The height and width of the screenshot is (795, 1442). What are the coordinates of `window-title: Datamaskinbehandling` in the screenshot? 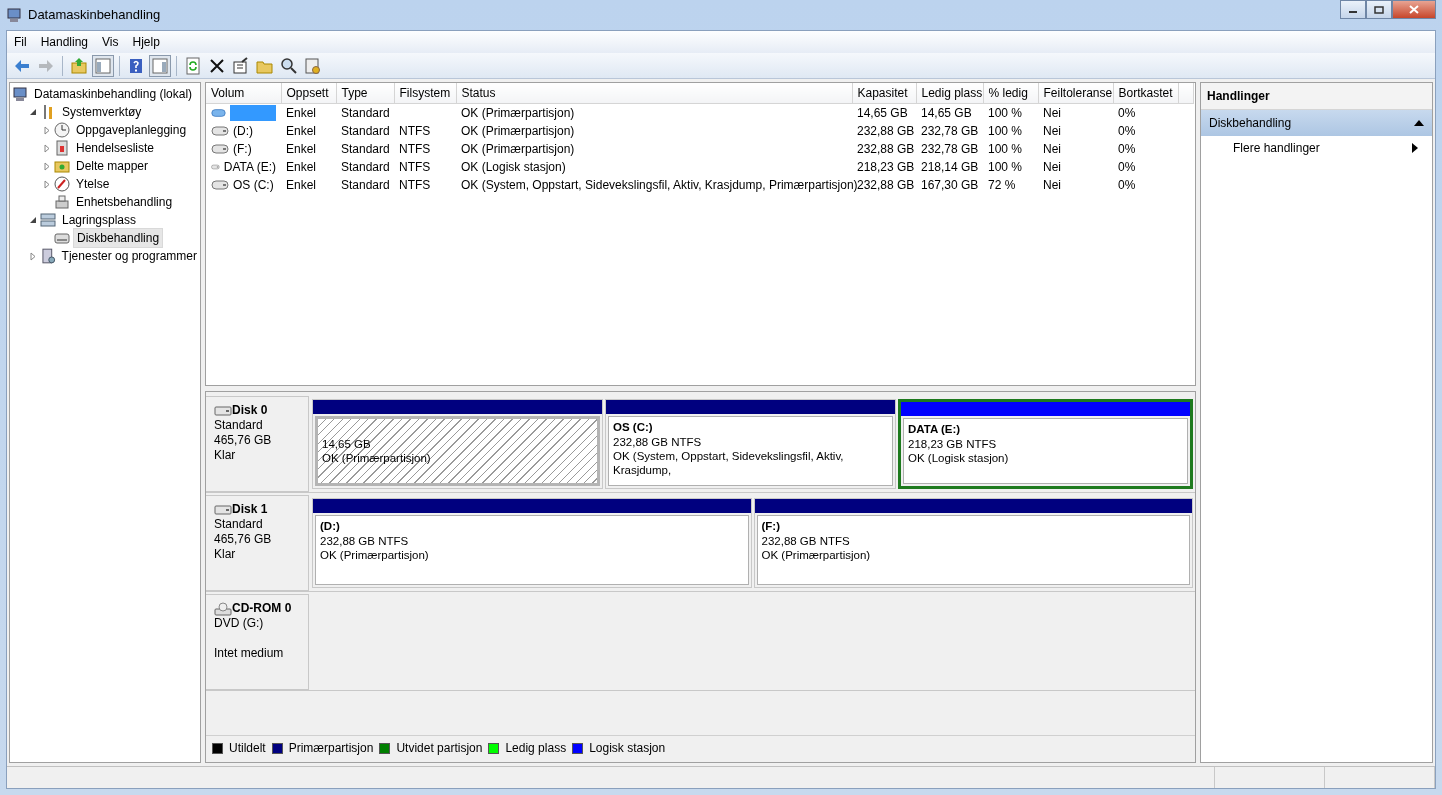 It's located at (94, 15).